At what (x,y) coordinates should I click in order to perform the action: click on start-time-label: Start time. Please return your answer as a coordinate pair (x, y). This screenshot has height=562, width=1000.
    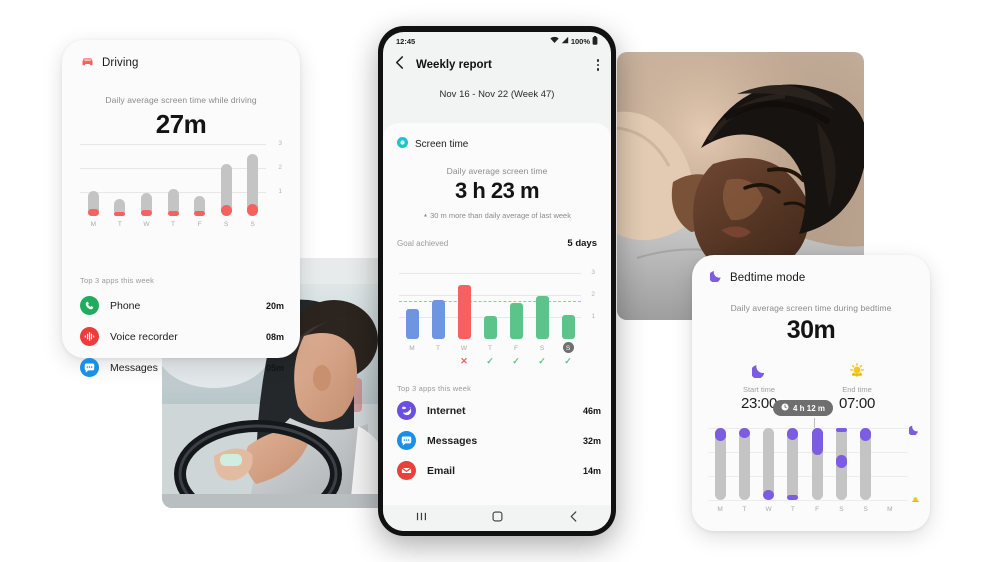
    Looking at the image, I should click on (759, 389).